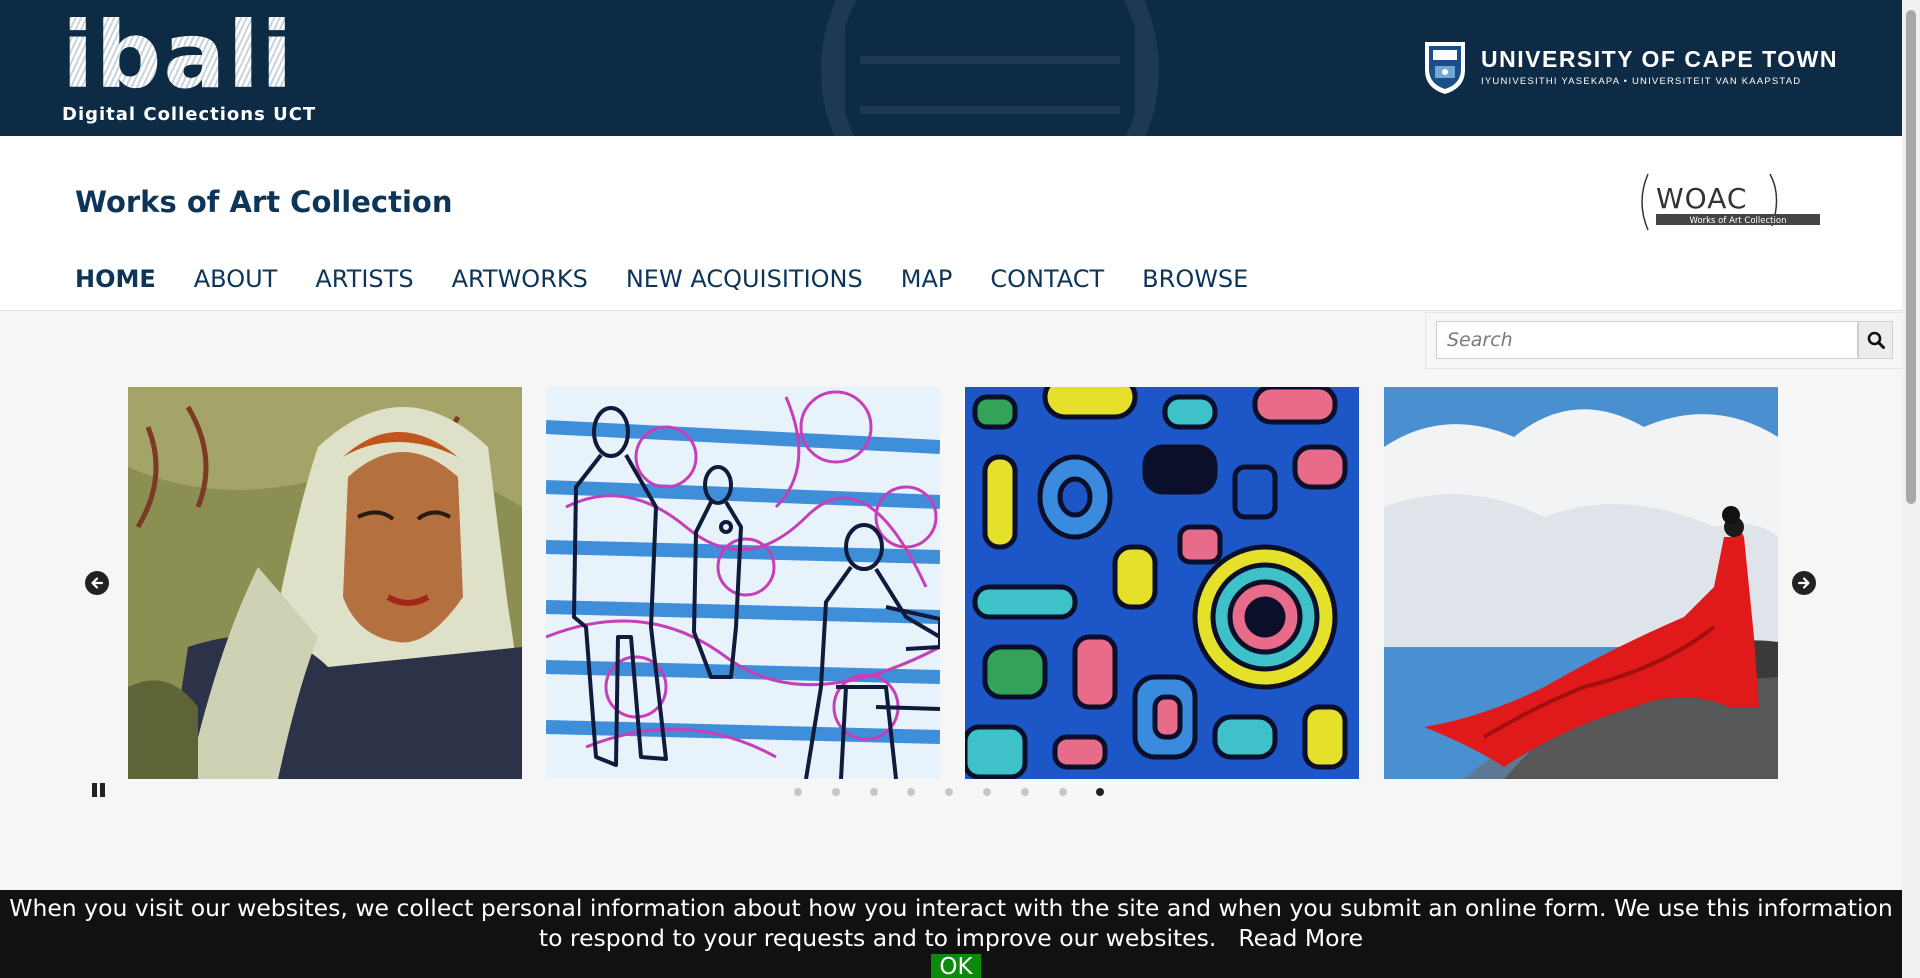 This screenshot has height=978, width=1920. I want to click on arrow-left-circle-icon, so click(97, 583).